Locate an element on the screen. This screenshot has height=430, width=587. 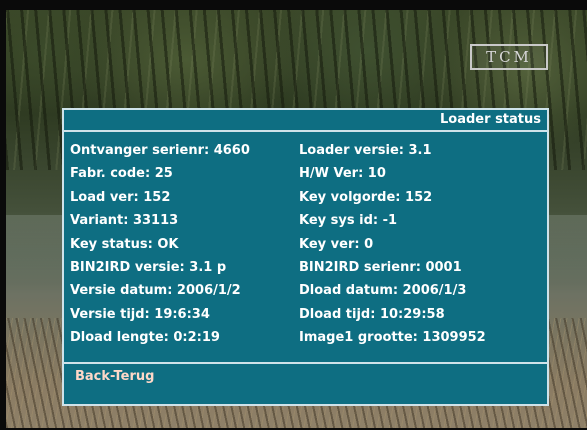
info-load-version: Load ver: 152 is located at coordinates (120, 197).